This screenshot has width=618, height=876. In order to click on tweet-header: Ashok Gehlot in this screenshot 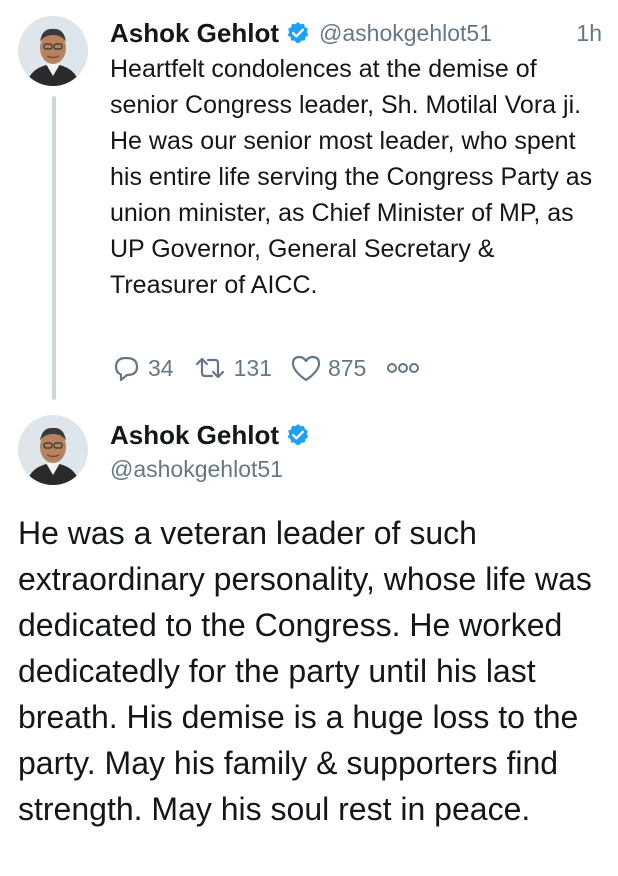, I will do `click(210, 435)`.